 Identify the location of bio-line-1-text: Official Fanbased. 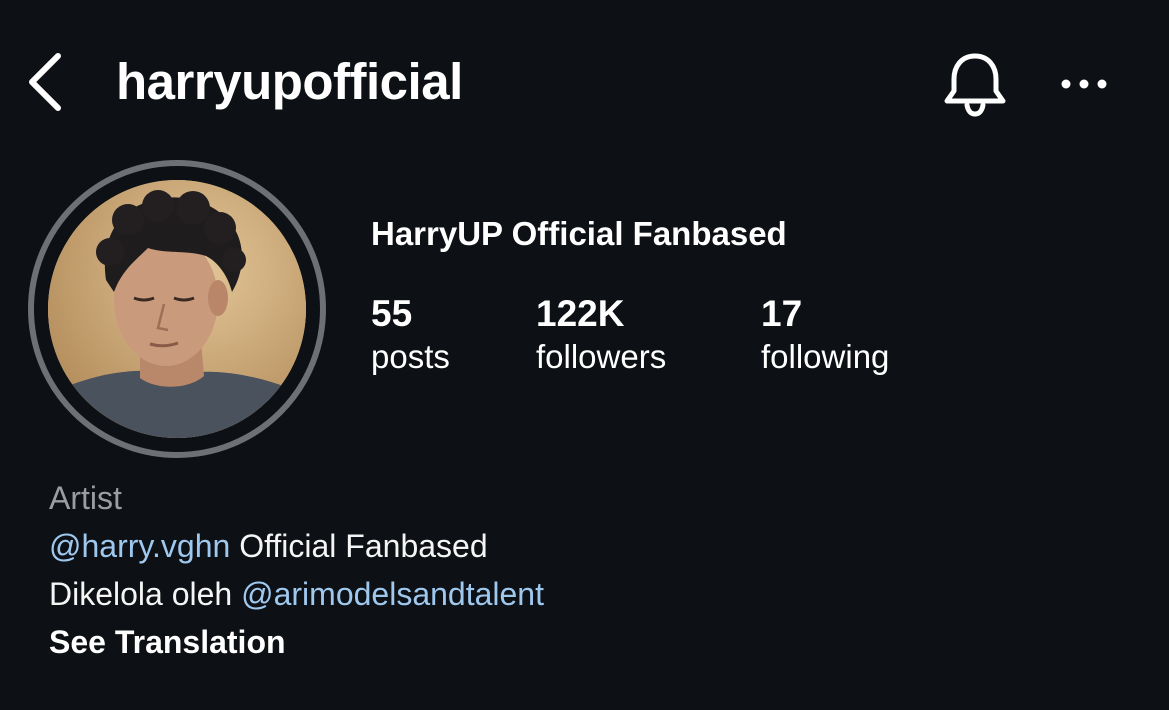
(359, 546).